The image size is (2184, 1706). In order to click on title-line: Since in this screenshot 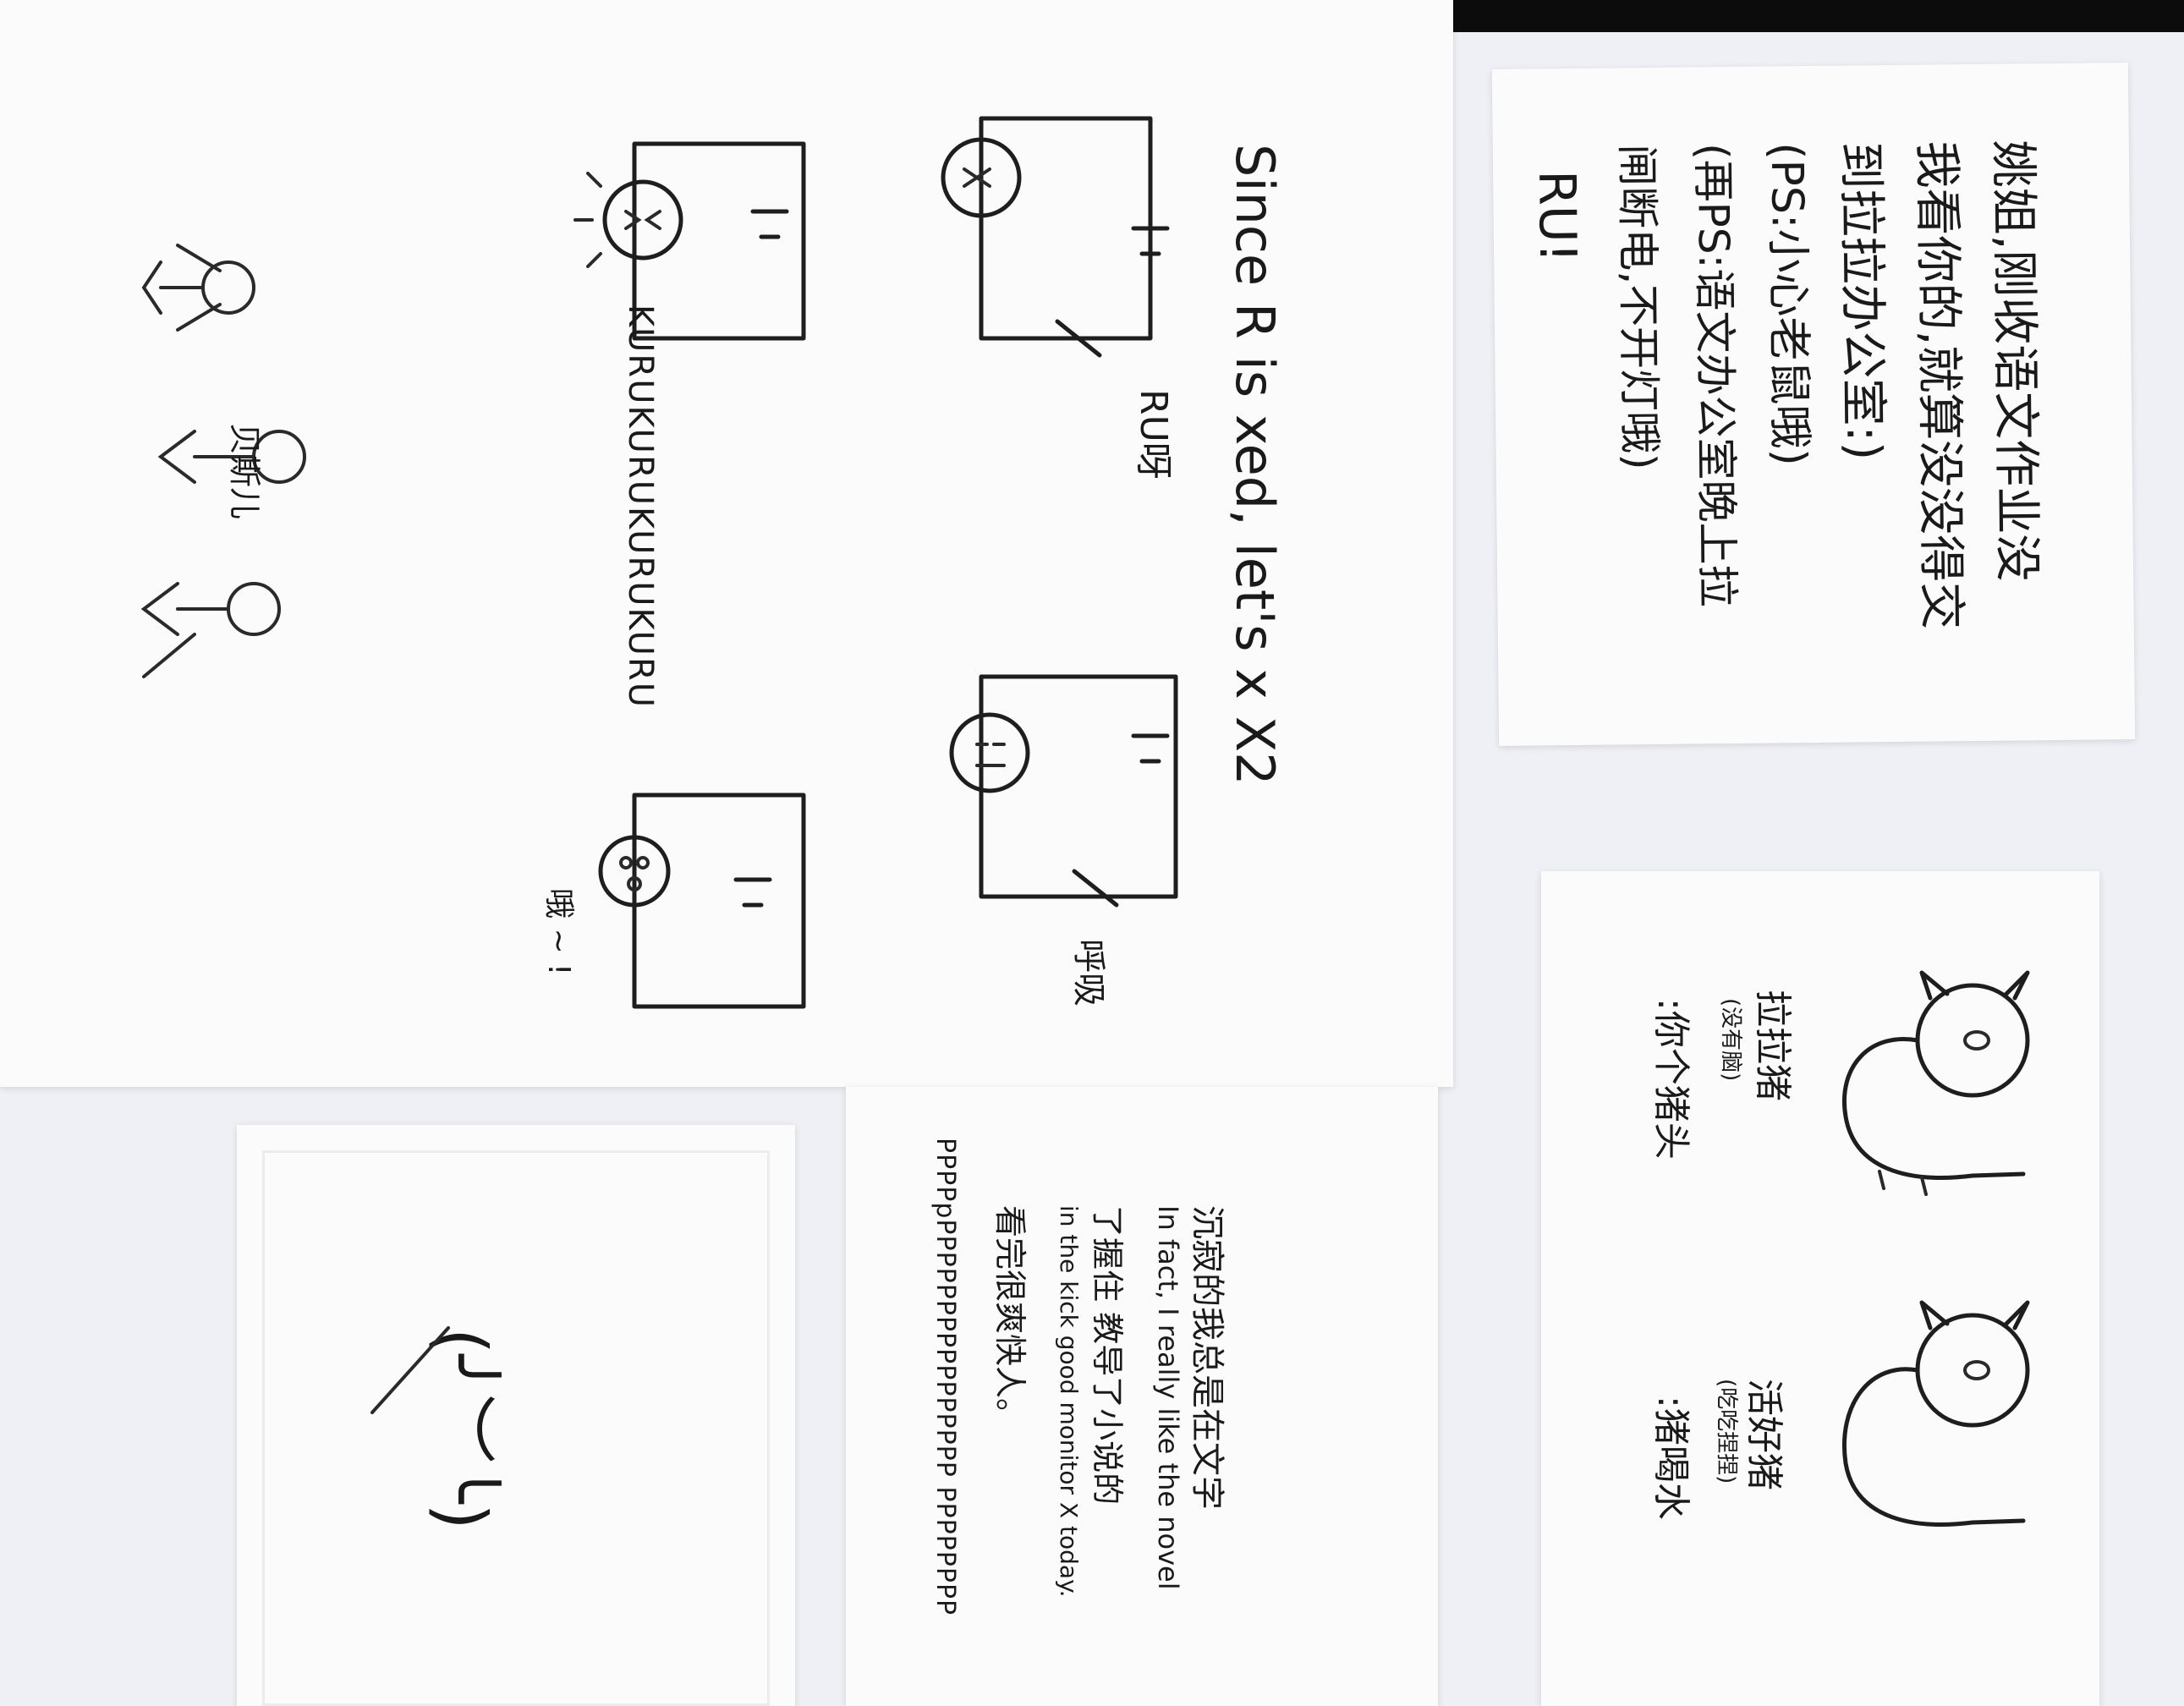, I will do `click(1255, 223)`.